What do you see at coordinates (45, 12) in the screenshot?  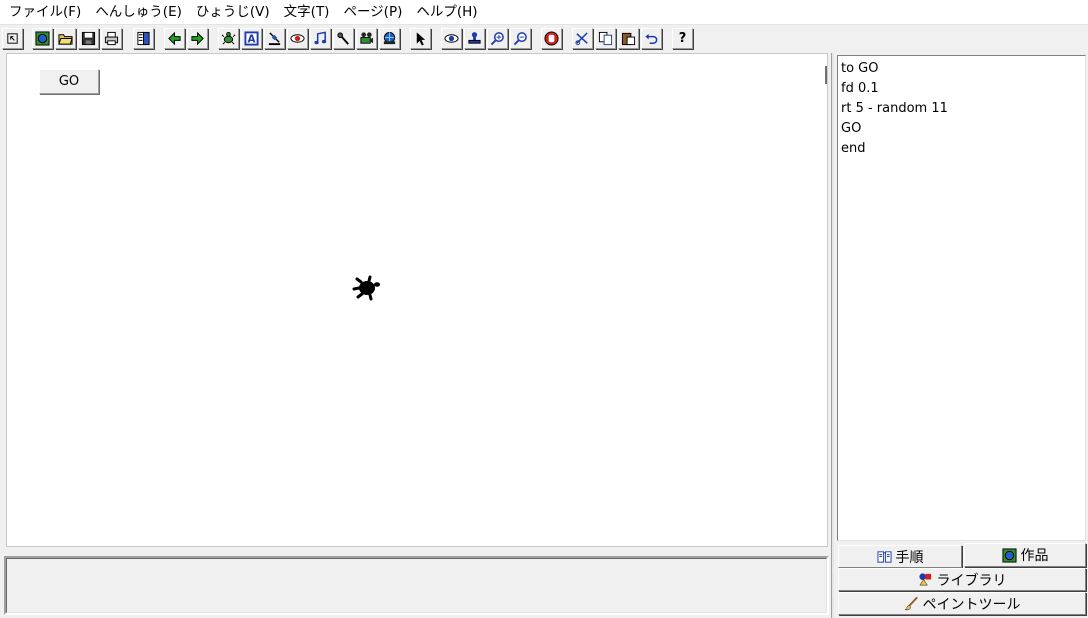 I see `menu-file: ファイル(F)` at bounding box center [45, 12].